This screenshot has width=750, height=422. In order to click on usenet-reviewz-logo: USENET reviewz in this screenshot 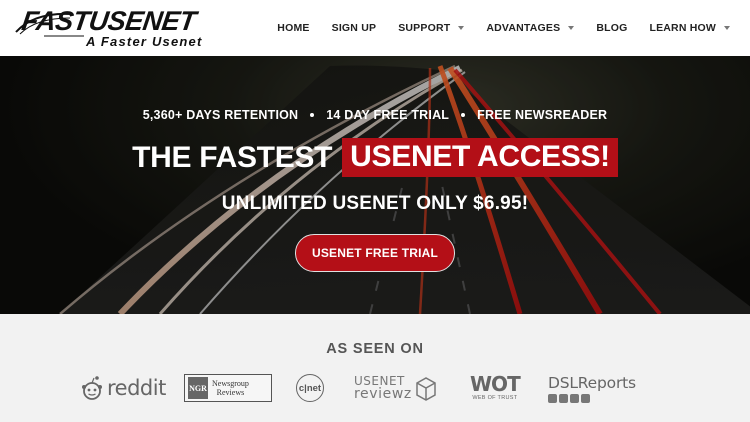, I will do `click(396, 388)`.